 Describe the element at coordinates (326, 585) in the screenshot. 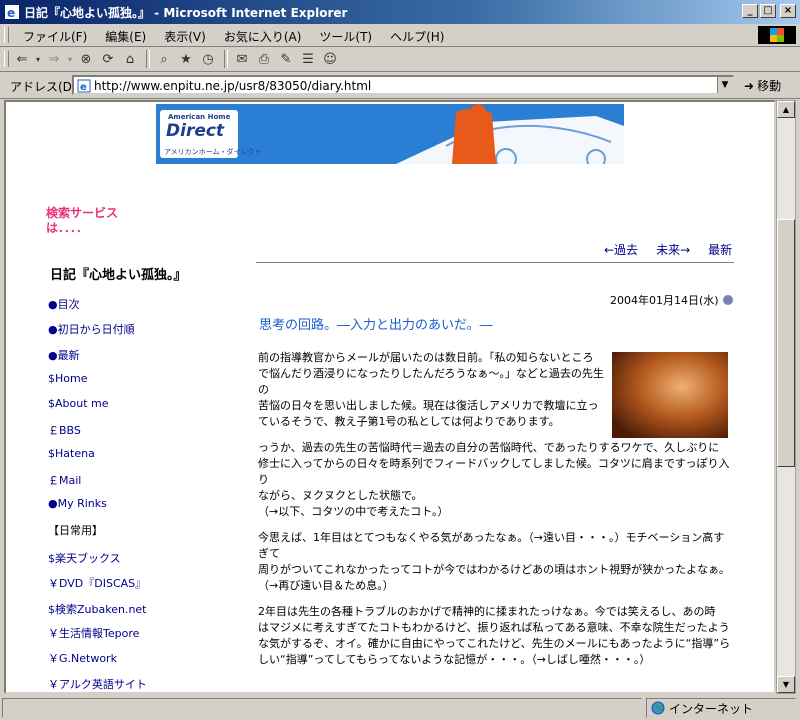

I see `paragraph-line: （→再び遠い目＆ため息。）` at that location.